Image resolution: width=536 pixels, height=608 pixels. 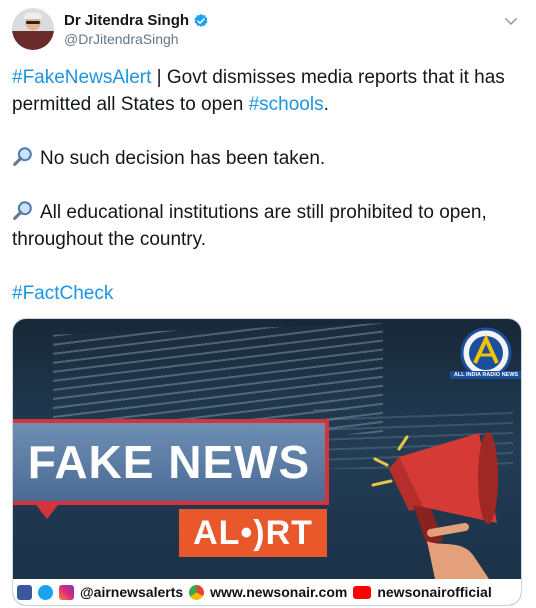 I want to click on alert-banner: AL•)RT, so click(x=253, y=533).